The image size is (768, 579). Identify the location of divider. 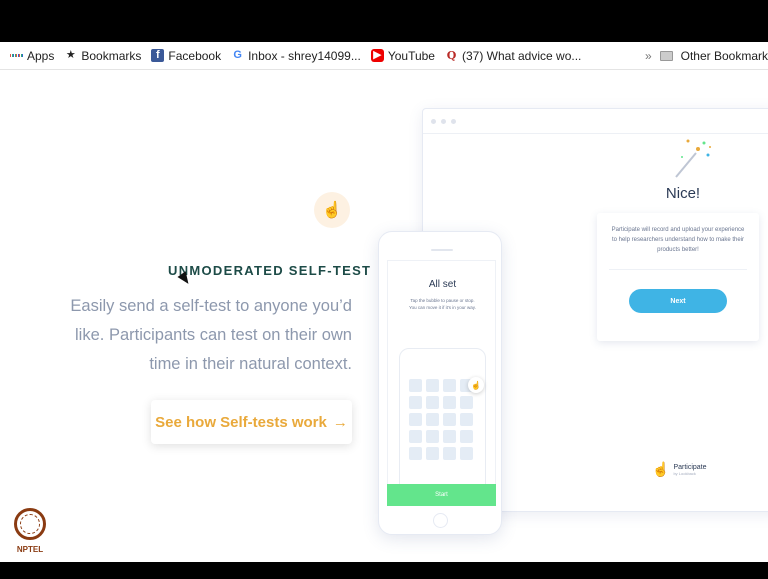
(678, 269).